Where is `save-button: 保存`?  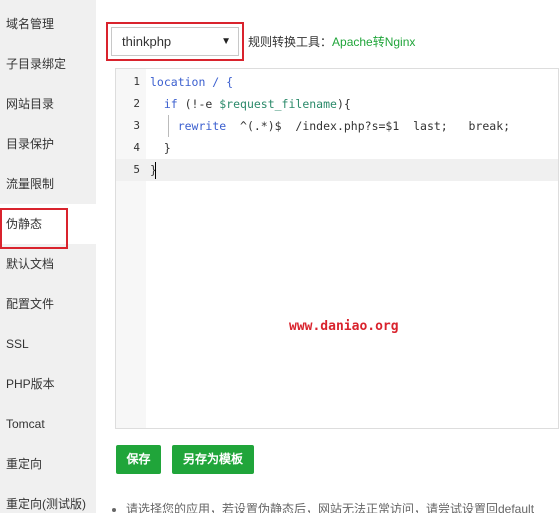
save-button: 保存 is located at coordinates (138, 459).